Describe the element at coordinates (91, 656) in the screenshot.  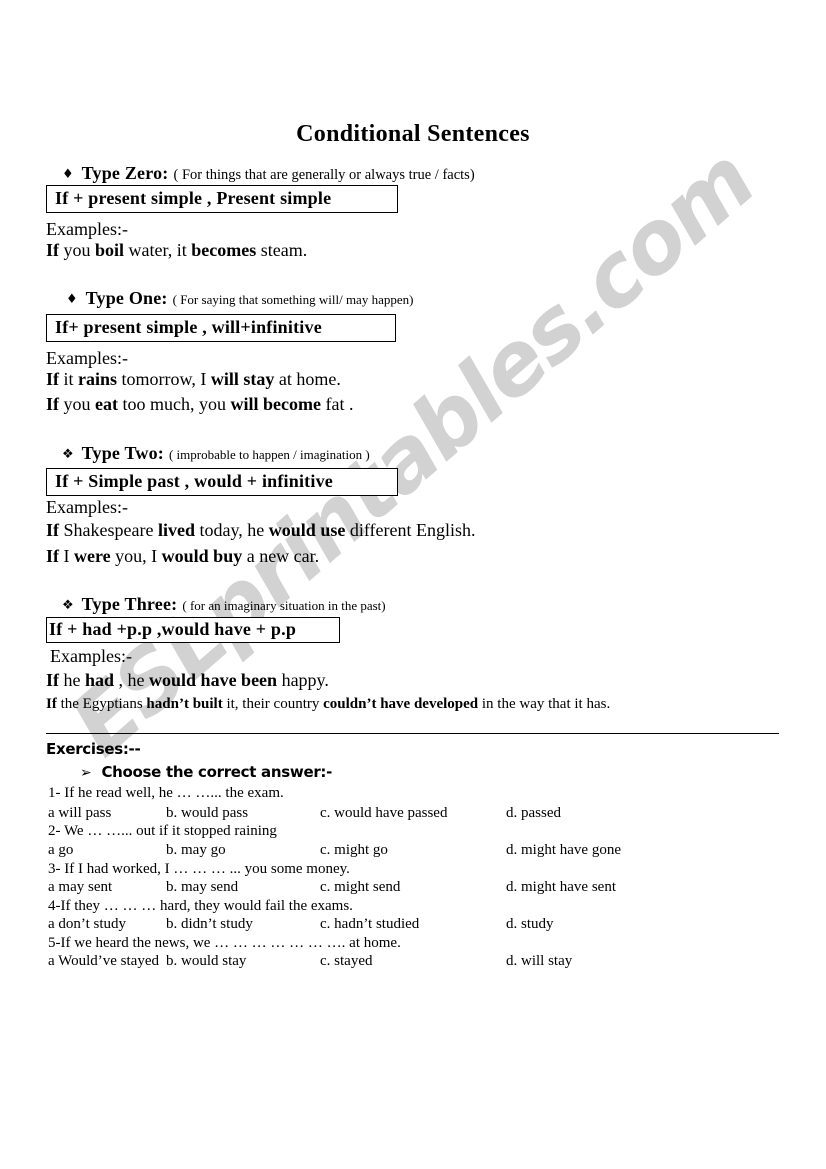
I see `examples-label-type-three: Examples:-` at that location.